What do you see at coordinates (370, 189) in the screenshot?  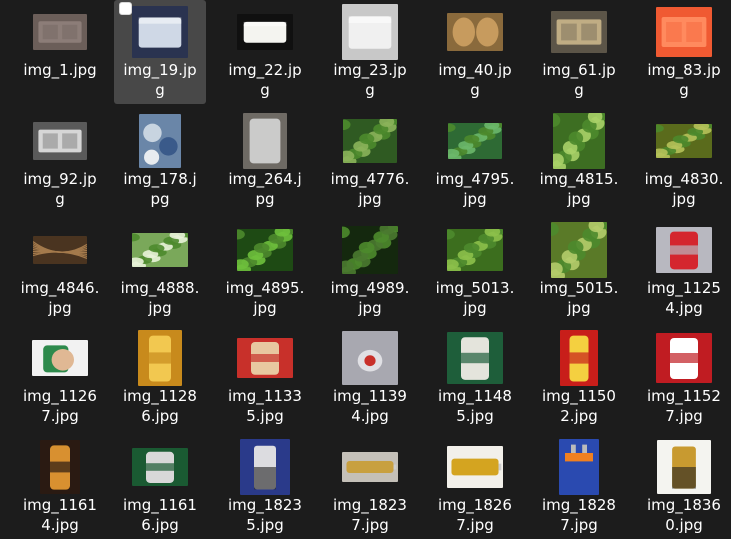 I see `file-name: img_4776. jpg` at bounding box center [370, 189].